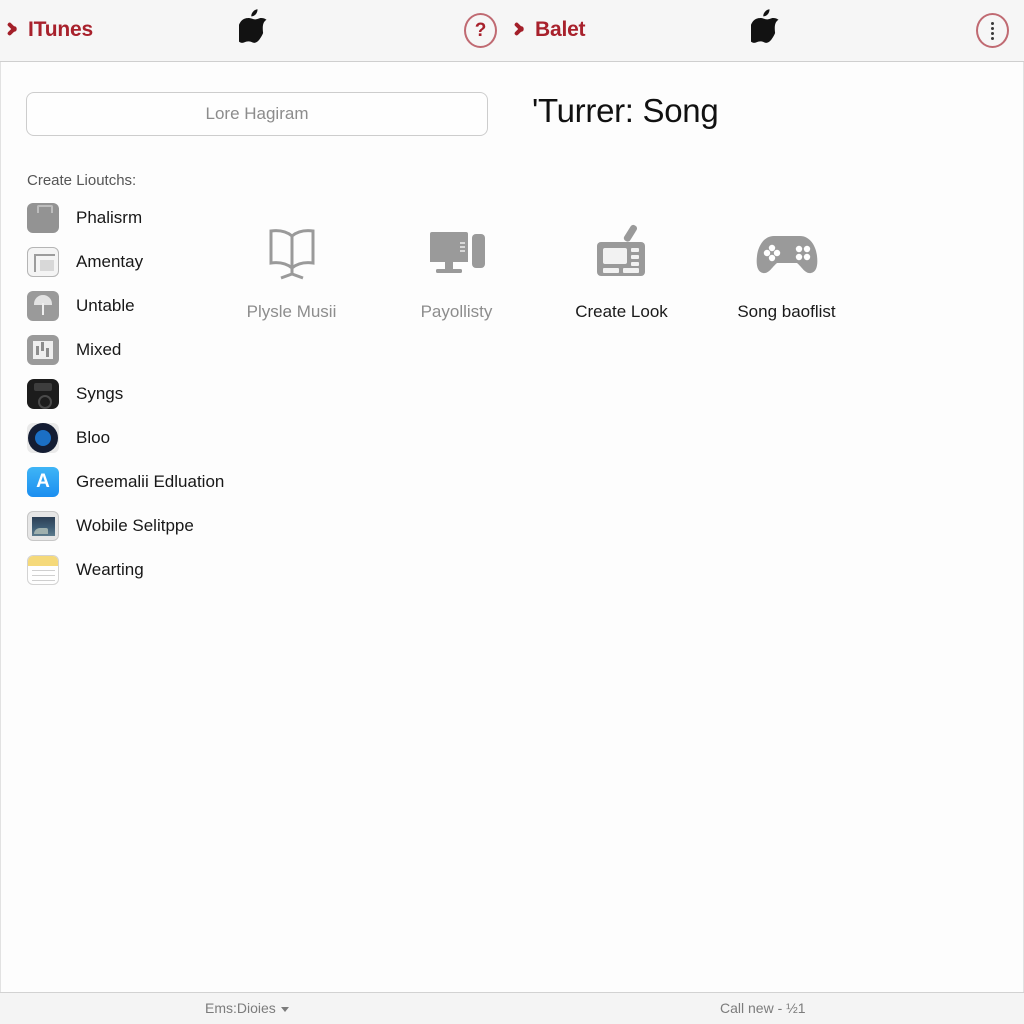 This screenshot has width=1024, height=1024. I want to click on tile-create-look: Create Look, so click(621, 272).